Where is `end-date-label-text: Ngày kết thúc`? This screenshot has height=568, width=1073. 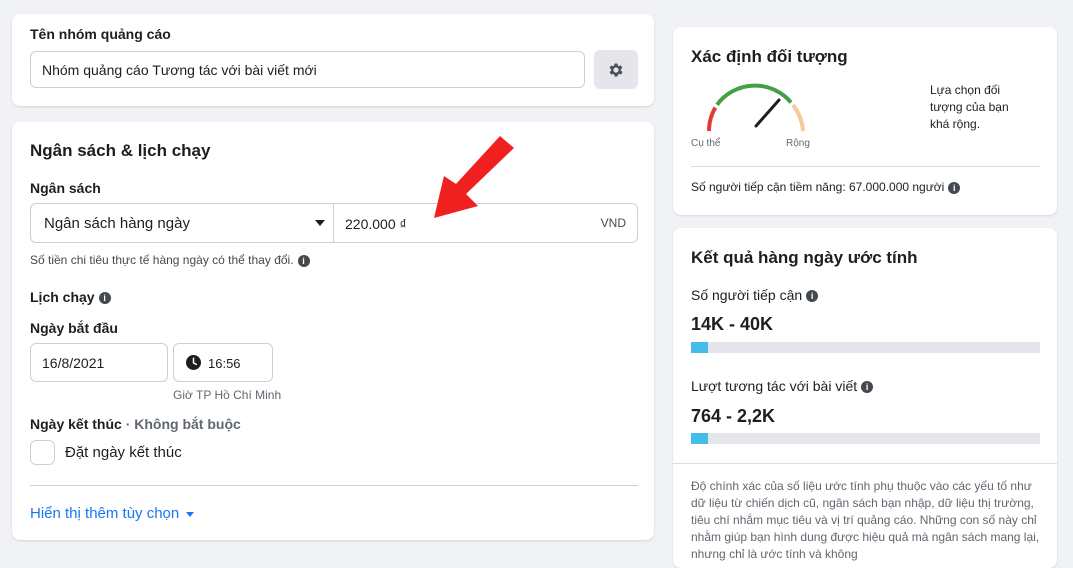
end-date-label-text: Ngày kết thúc is located at coordinates (76, 424).